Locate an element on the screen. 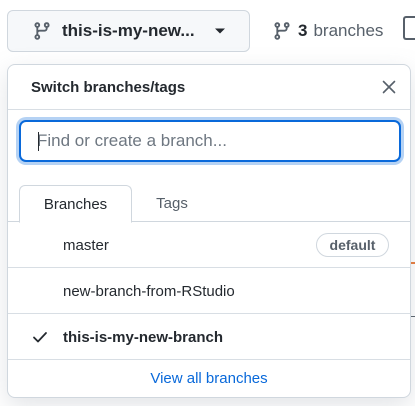 The width and height of the screenshot is (415, 406). branch-item-master: master default is located at coordinates (209, 245).